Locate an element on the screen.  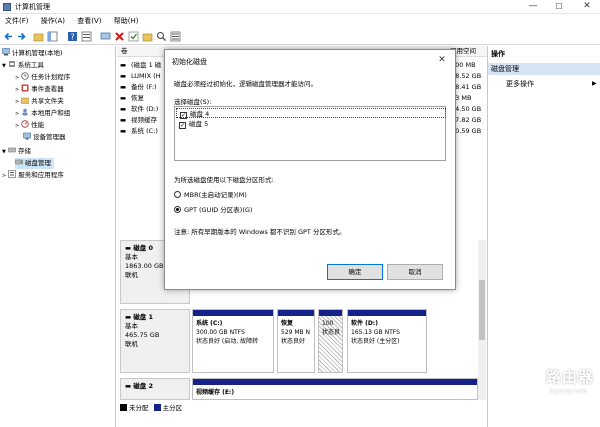
tree-label: 磁盘管理 is located at coordinates (38, 163).